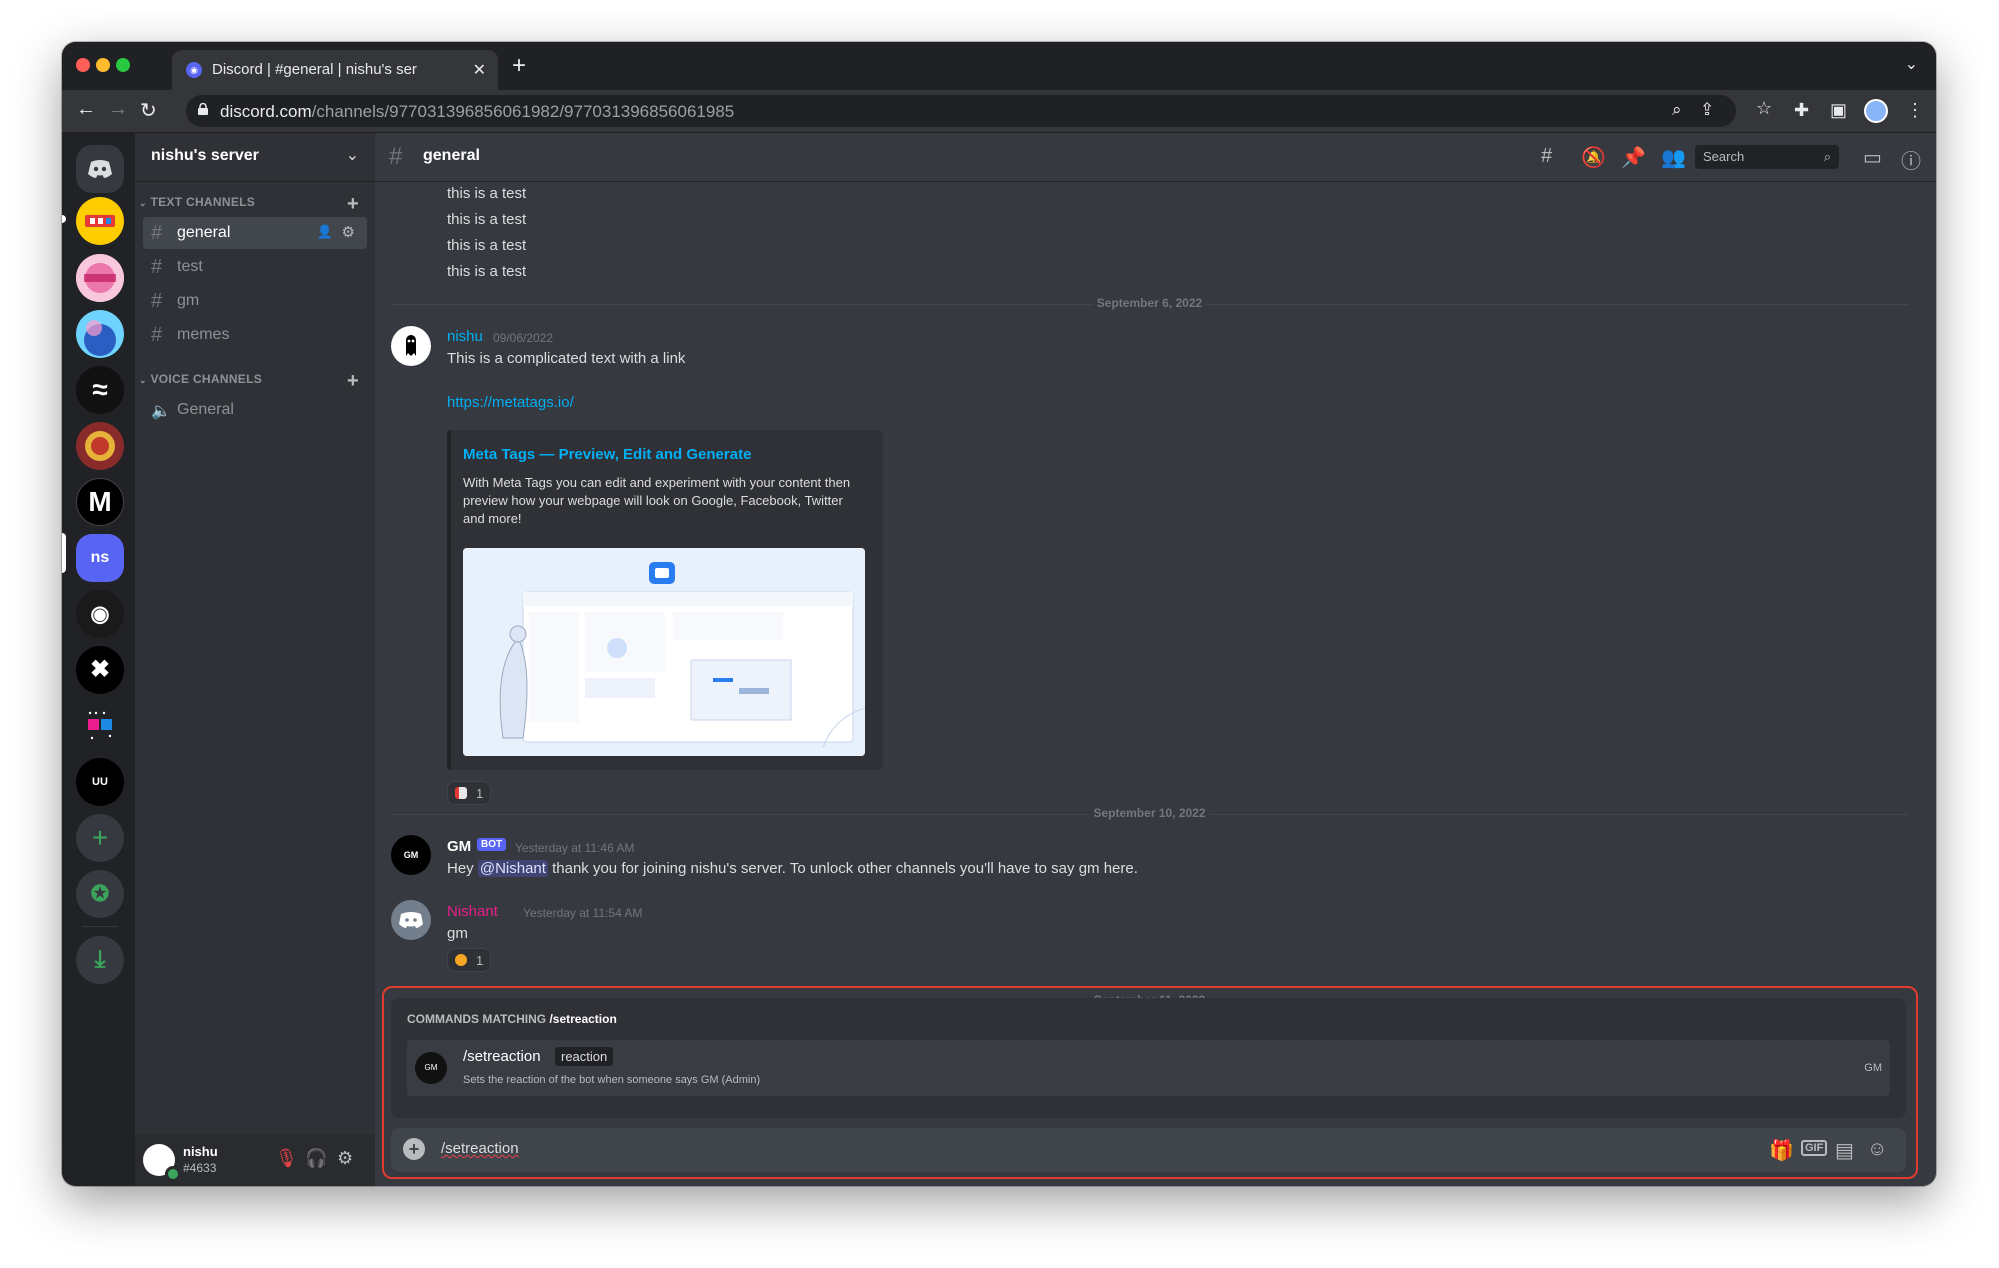 The height and width of the screenshot is (1268, 1999). Describe the element at coordinates (1707, 110) in the screenshot. I see `share-icon: ⇪` at that location.